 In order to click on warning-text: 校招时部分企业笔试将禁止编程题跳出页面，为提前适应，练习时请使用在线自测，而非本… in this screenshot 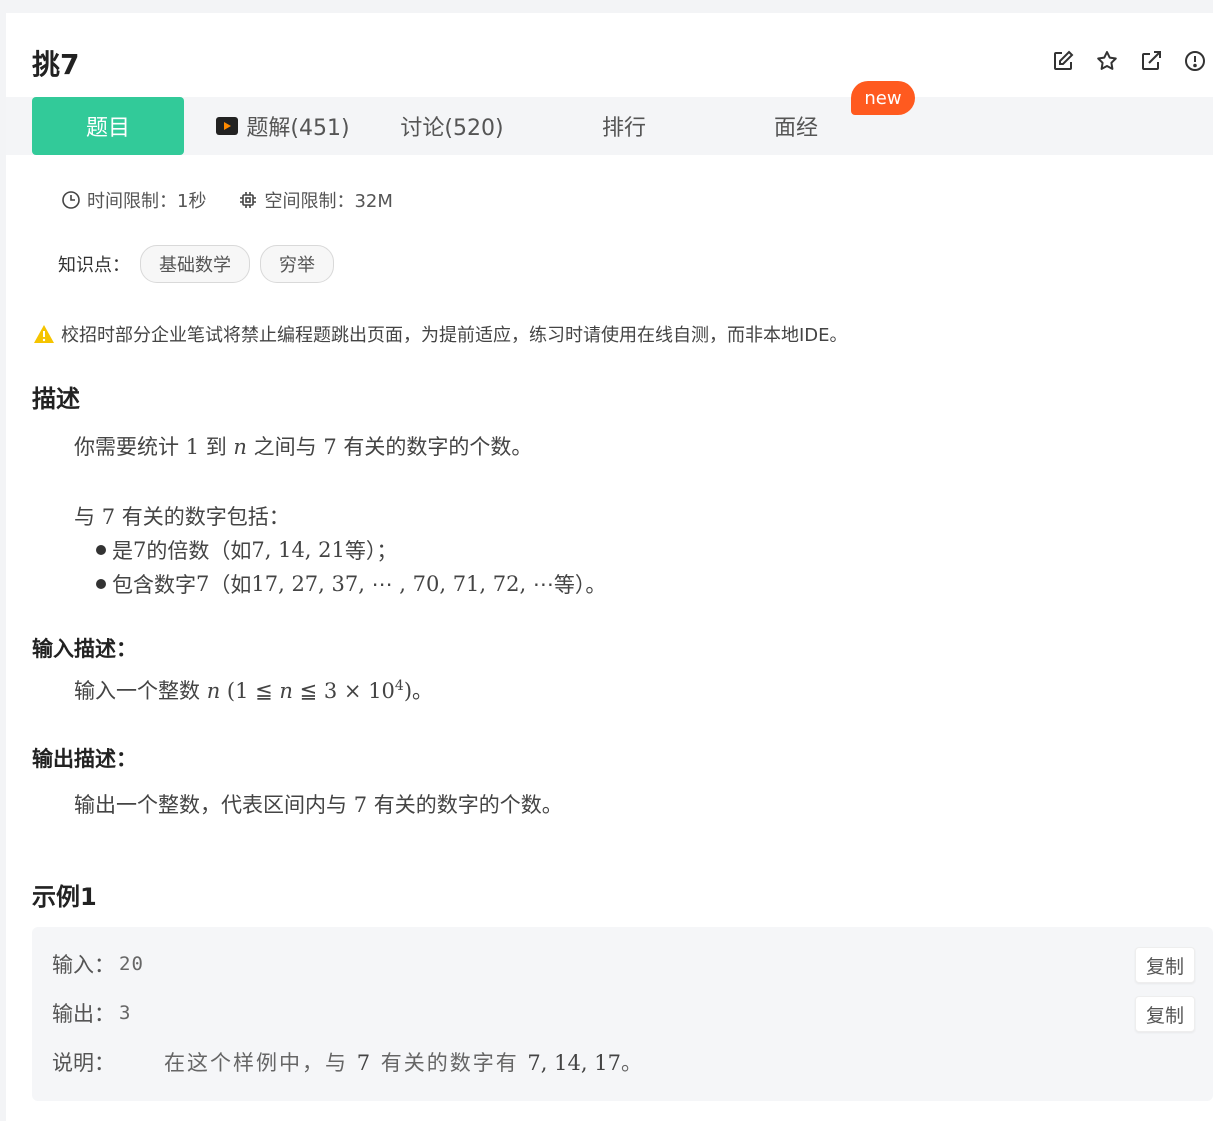, I will do `click(454, 335)`.